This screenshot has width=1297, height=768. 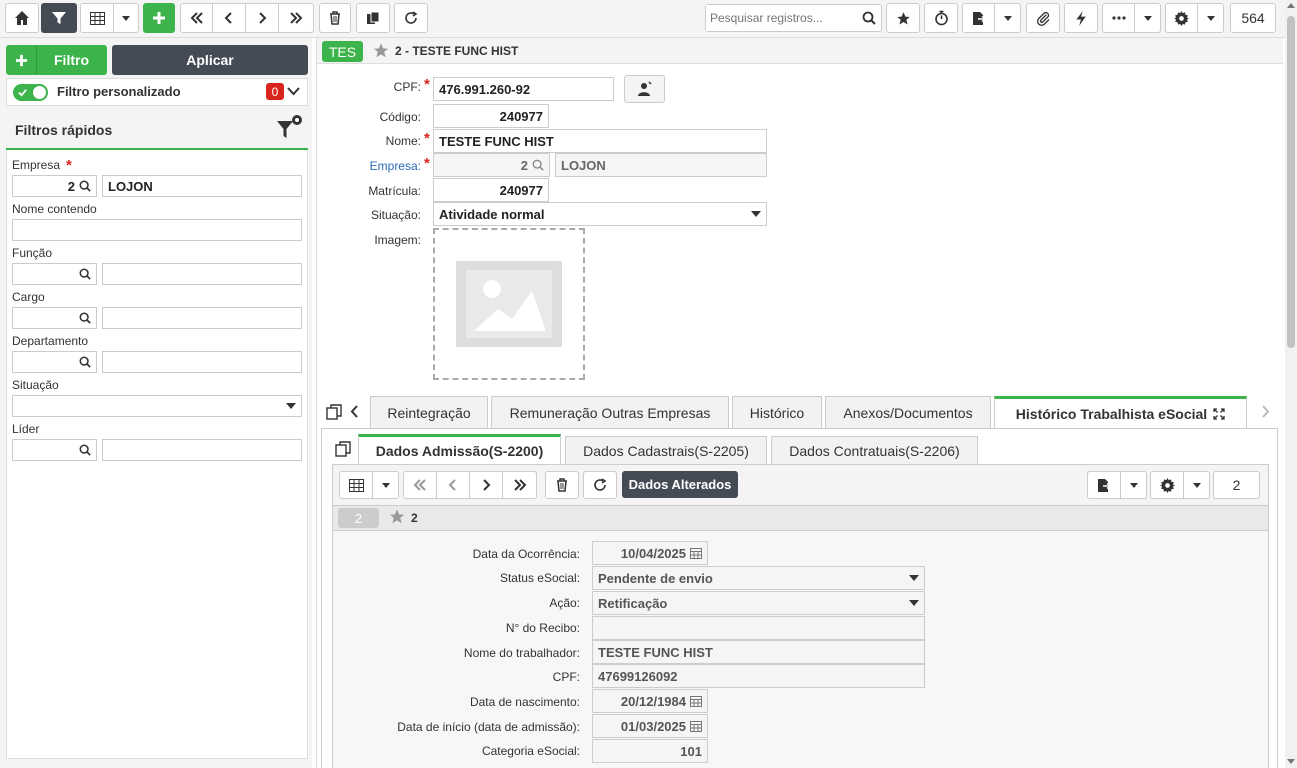 I want to click on tab-historico-esocial: Histórico Trabalhista eSocial, so click(x=1120, y=412).